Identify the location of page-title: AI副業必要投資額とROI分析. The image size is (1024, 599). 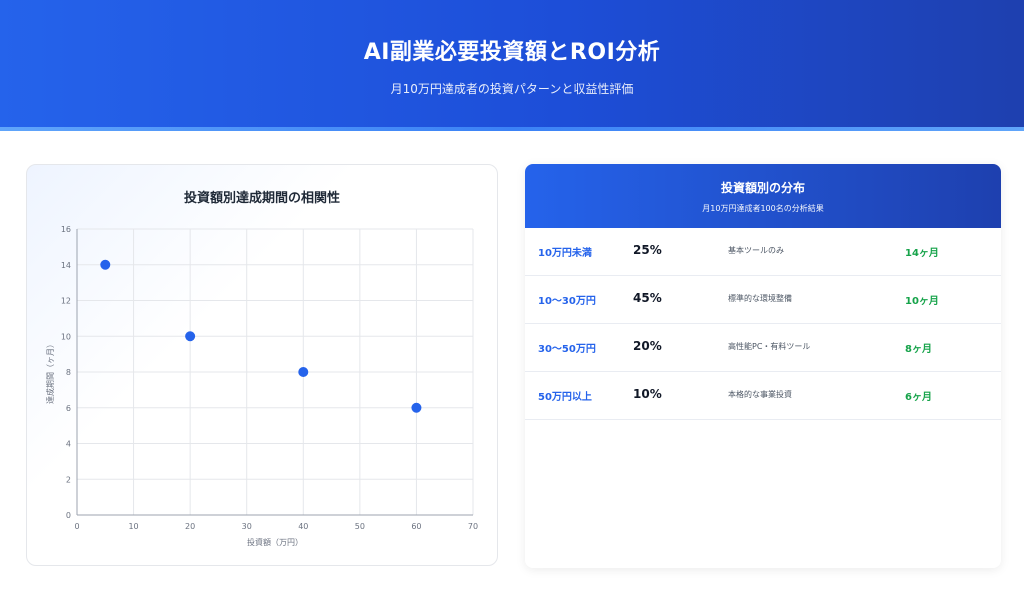
(512, 52).